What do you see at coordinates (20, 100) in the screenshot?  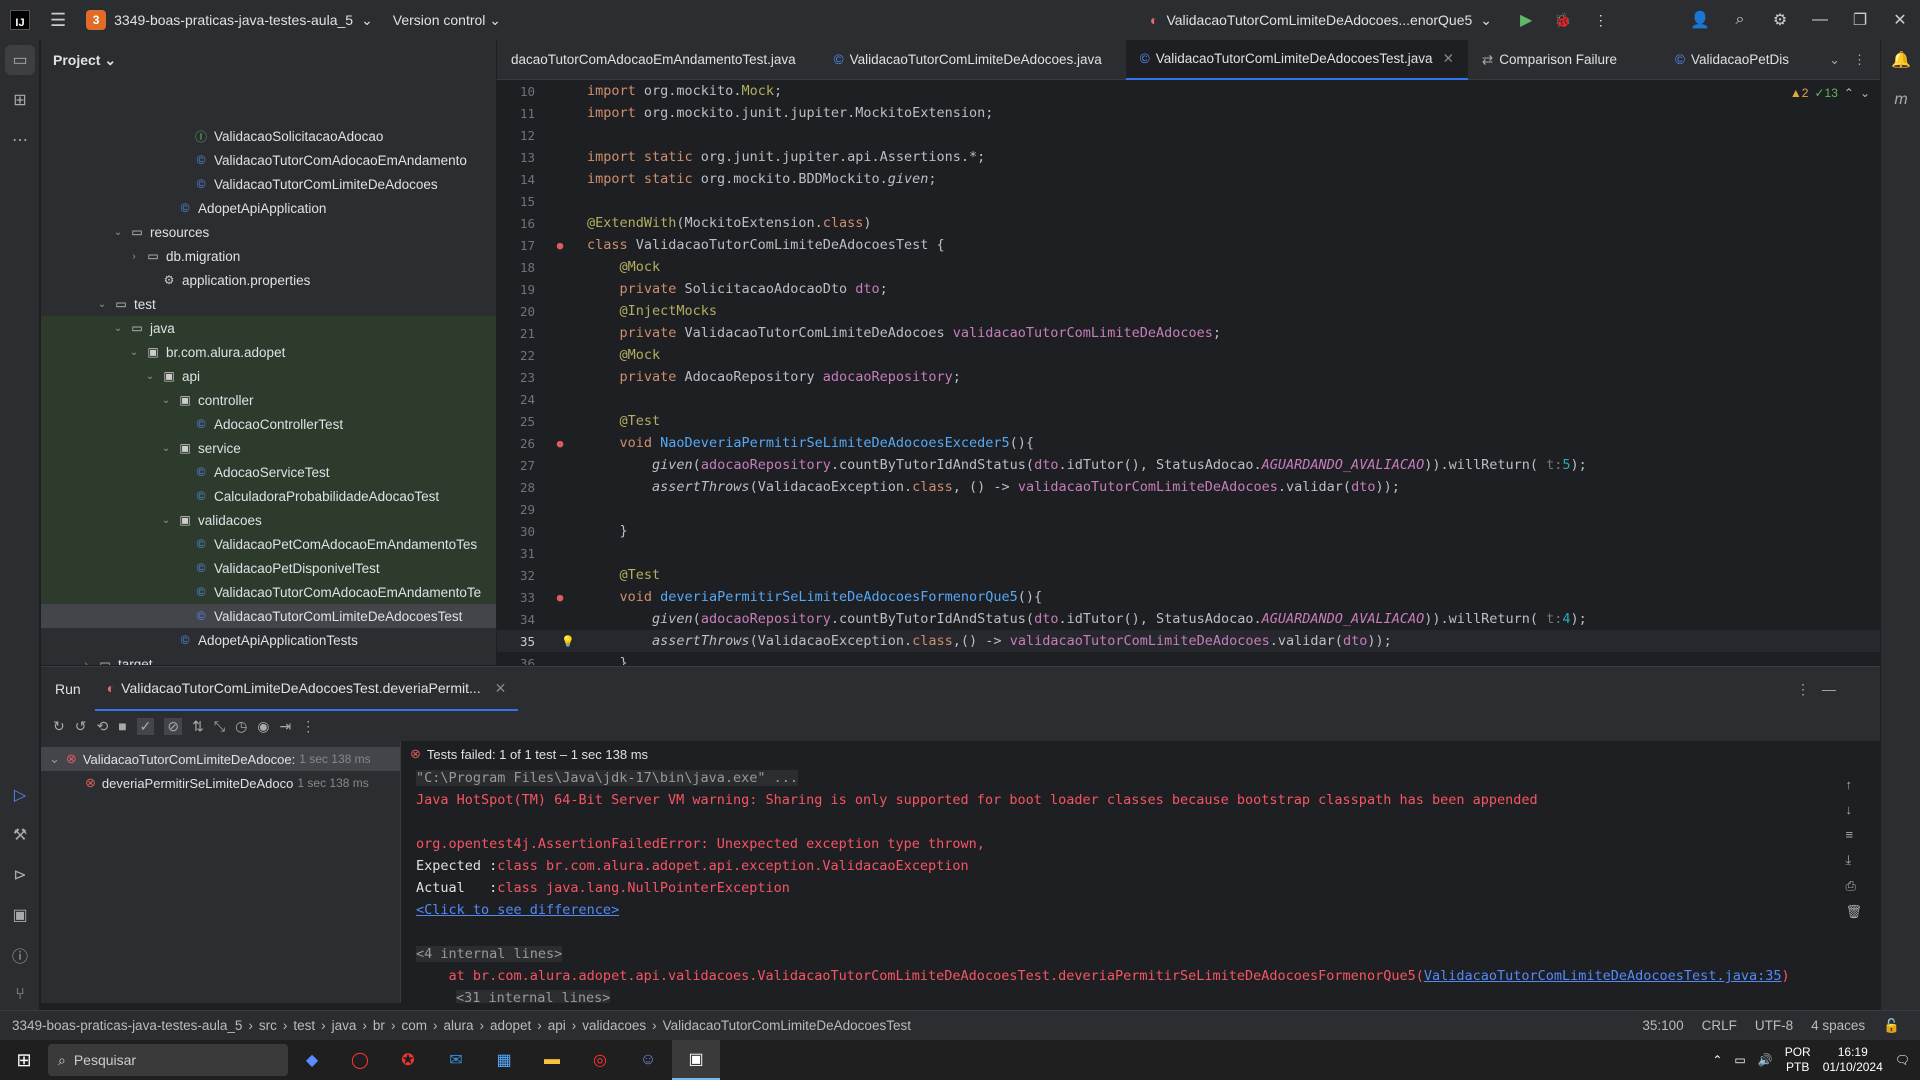 I see `structure-tool-icon: ⊞` at bounding box center [20, 100].